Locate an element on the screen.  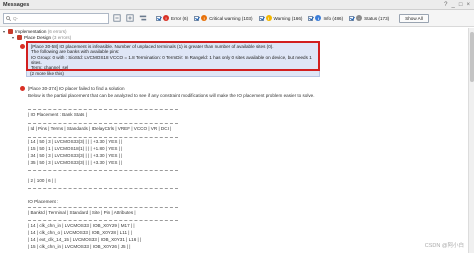
filter-status-checkbox is located at coordinates (352, 18).